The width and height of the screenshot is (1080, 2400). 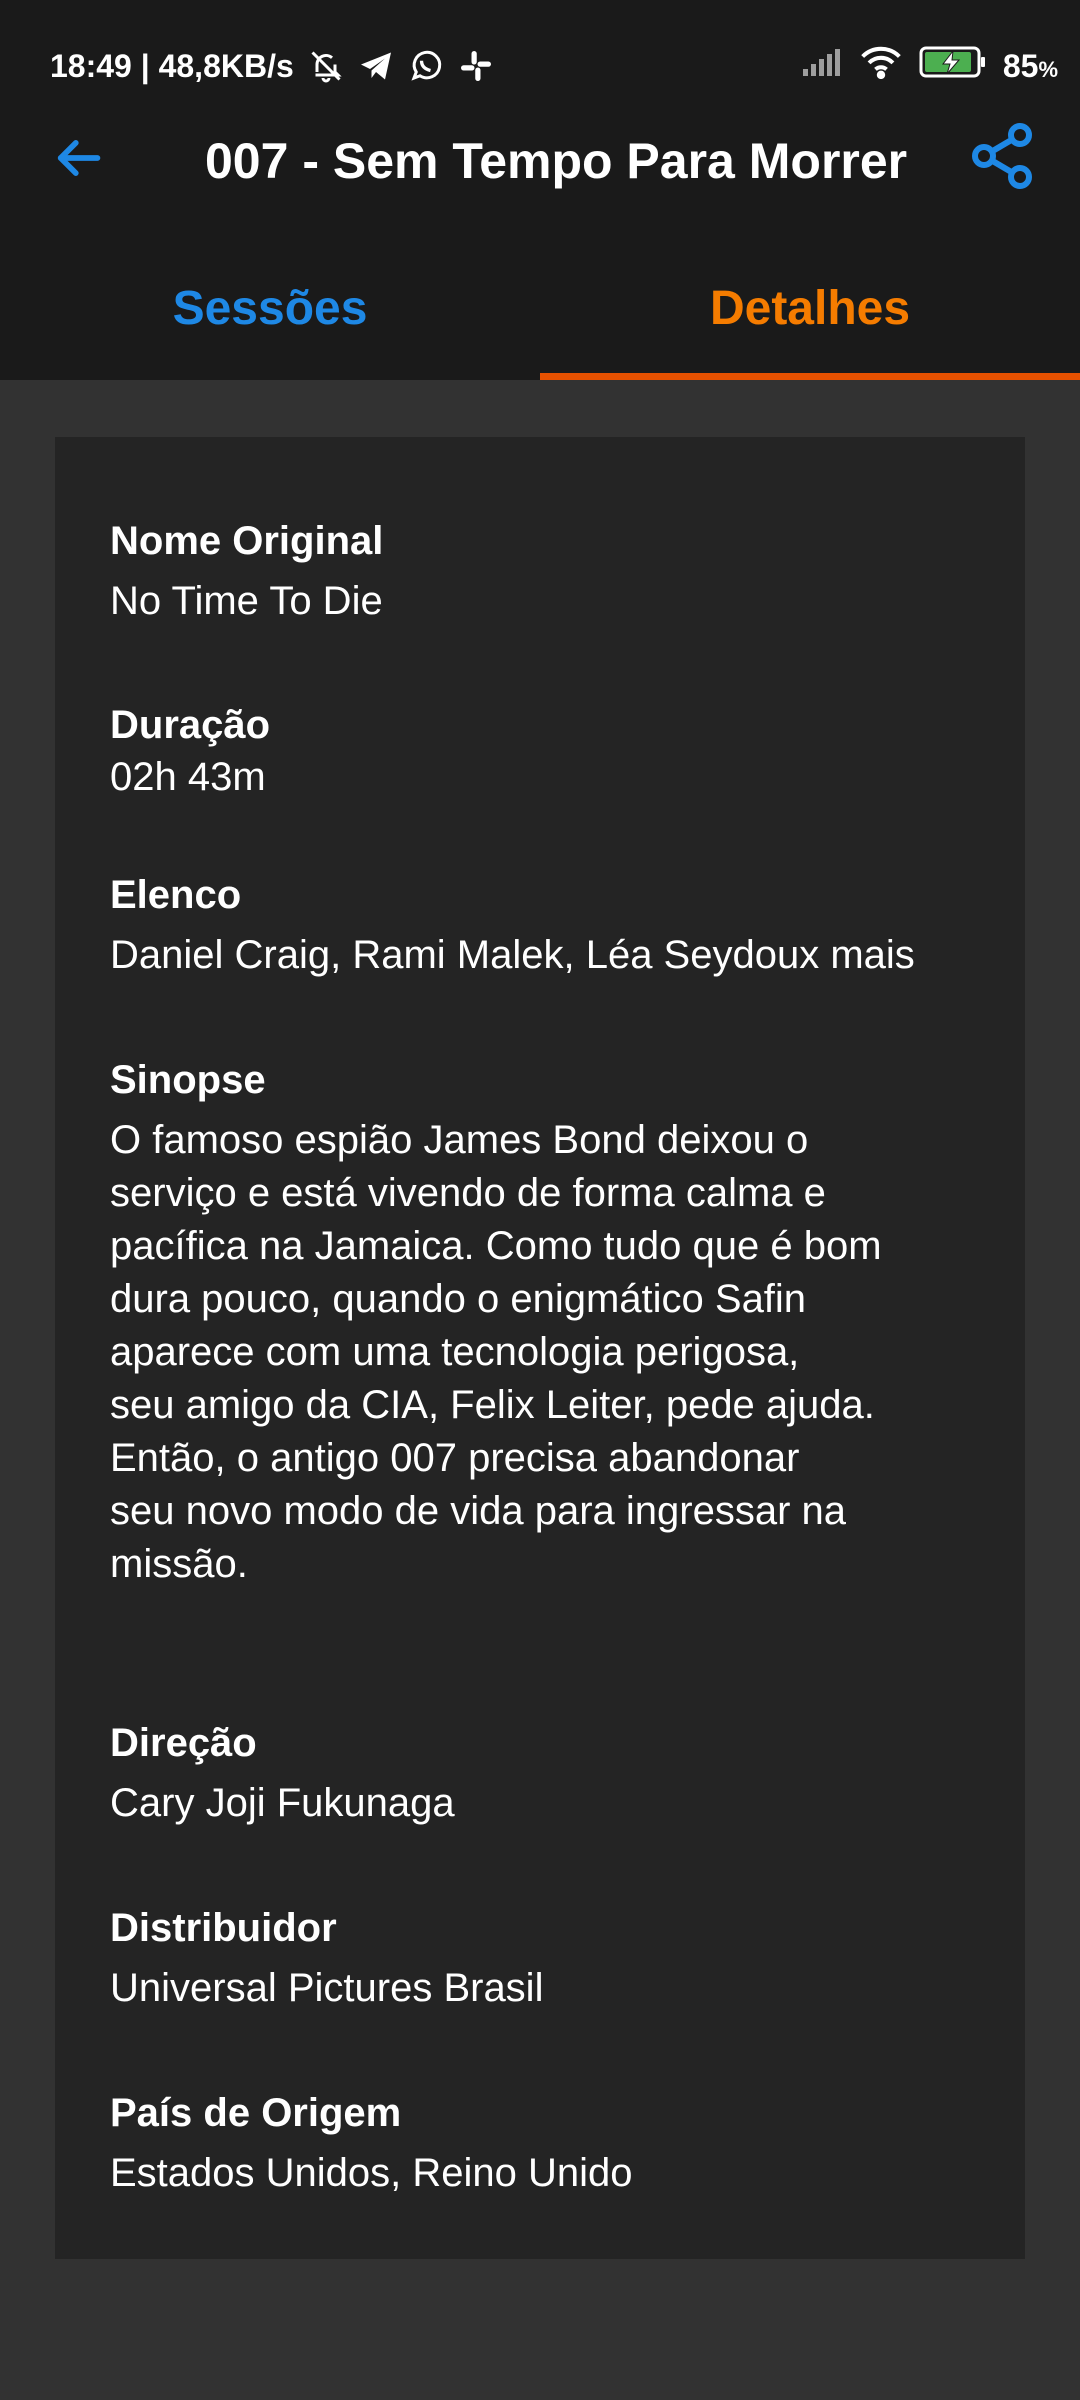 What do you see at coordinates (246, 601) in the screenshot?
I see `field-value: No Time To Die` at bounding box center [246, 601].